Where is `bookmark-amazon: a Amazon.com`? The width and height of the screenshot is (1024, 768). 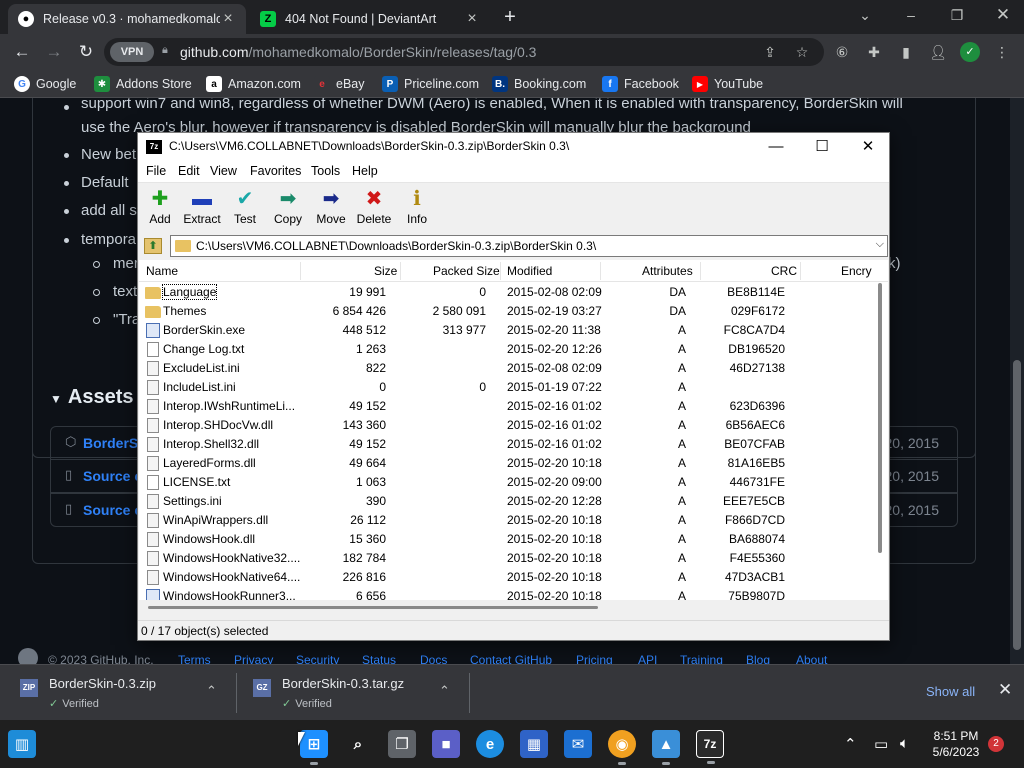
bookmark-amazon: a Amazon.com is located at coordinates (253, 84).